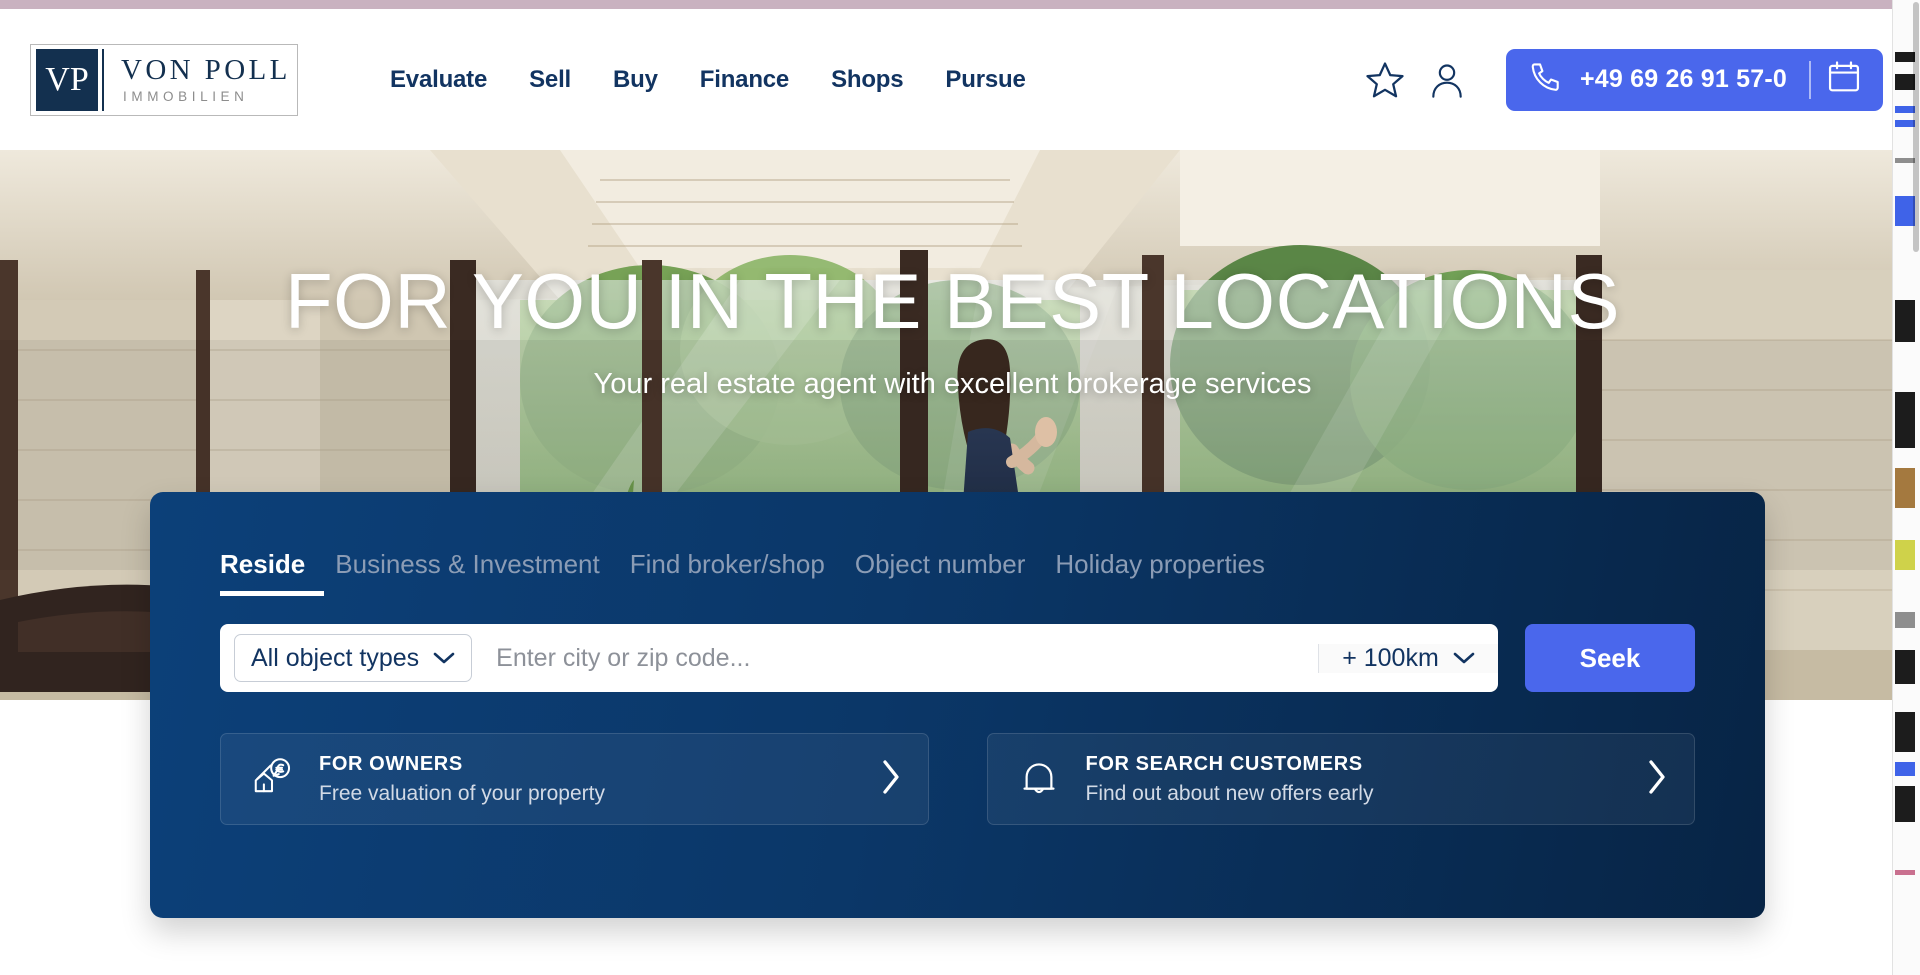  I want to click on nav-item-finance: Finance, so click(744, 80).